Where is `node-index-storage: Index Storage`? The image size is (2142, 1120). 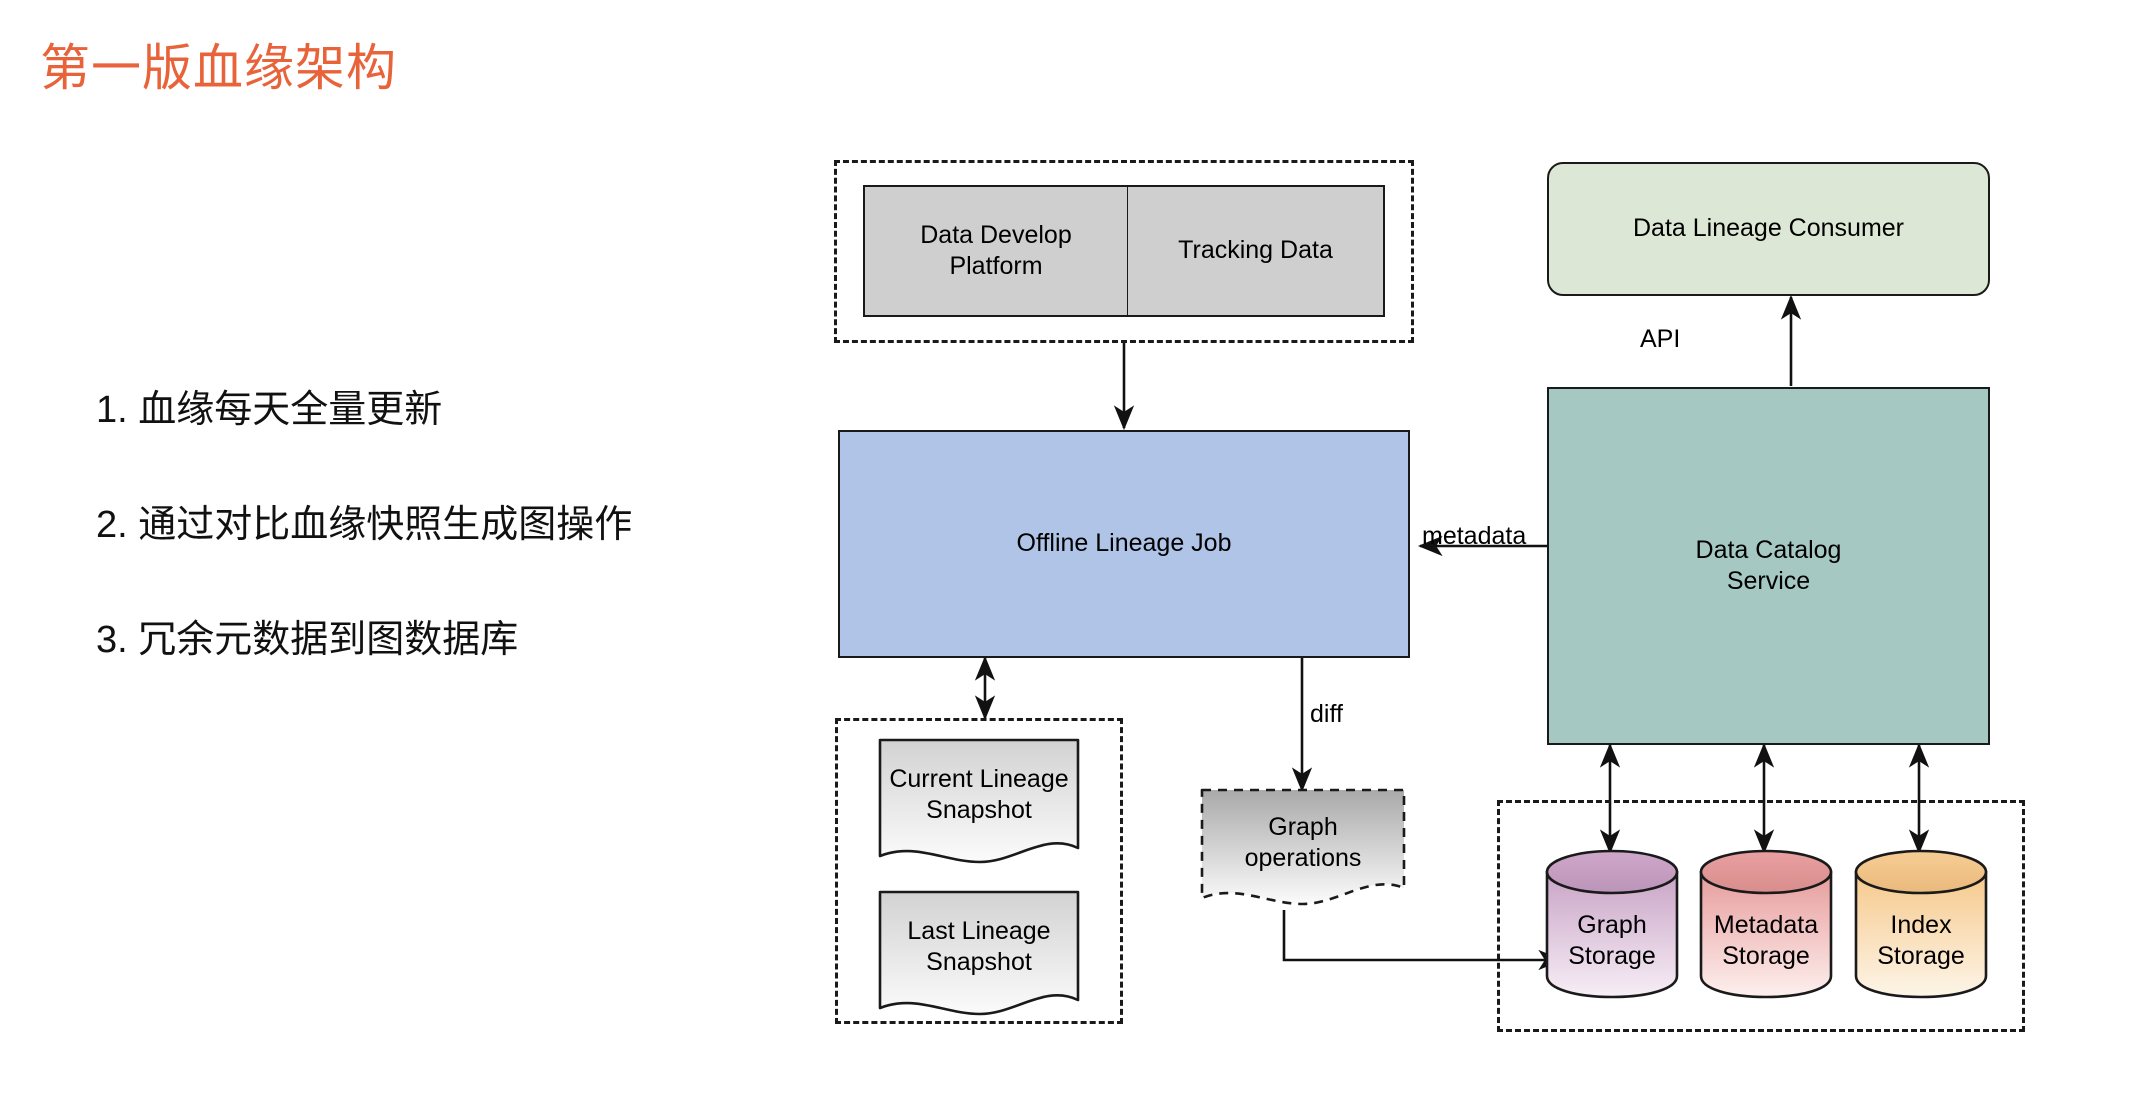
node-index-storage: Index Storage is located at coordinates (1921, 924).